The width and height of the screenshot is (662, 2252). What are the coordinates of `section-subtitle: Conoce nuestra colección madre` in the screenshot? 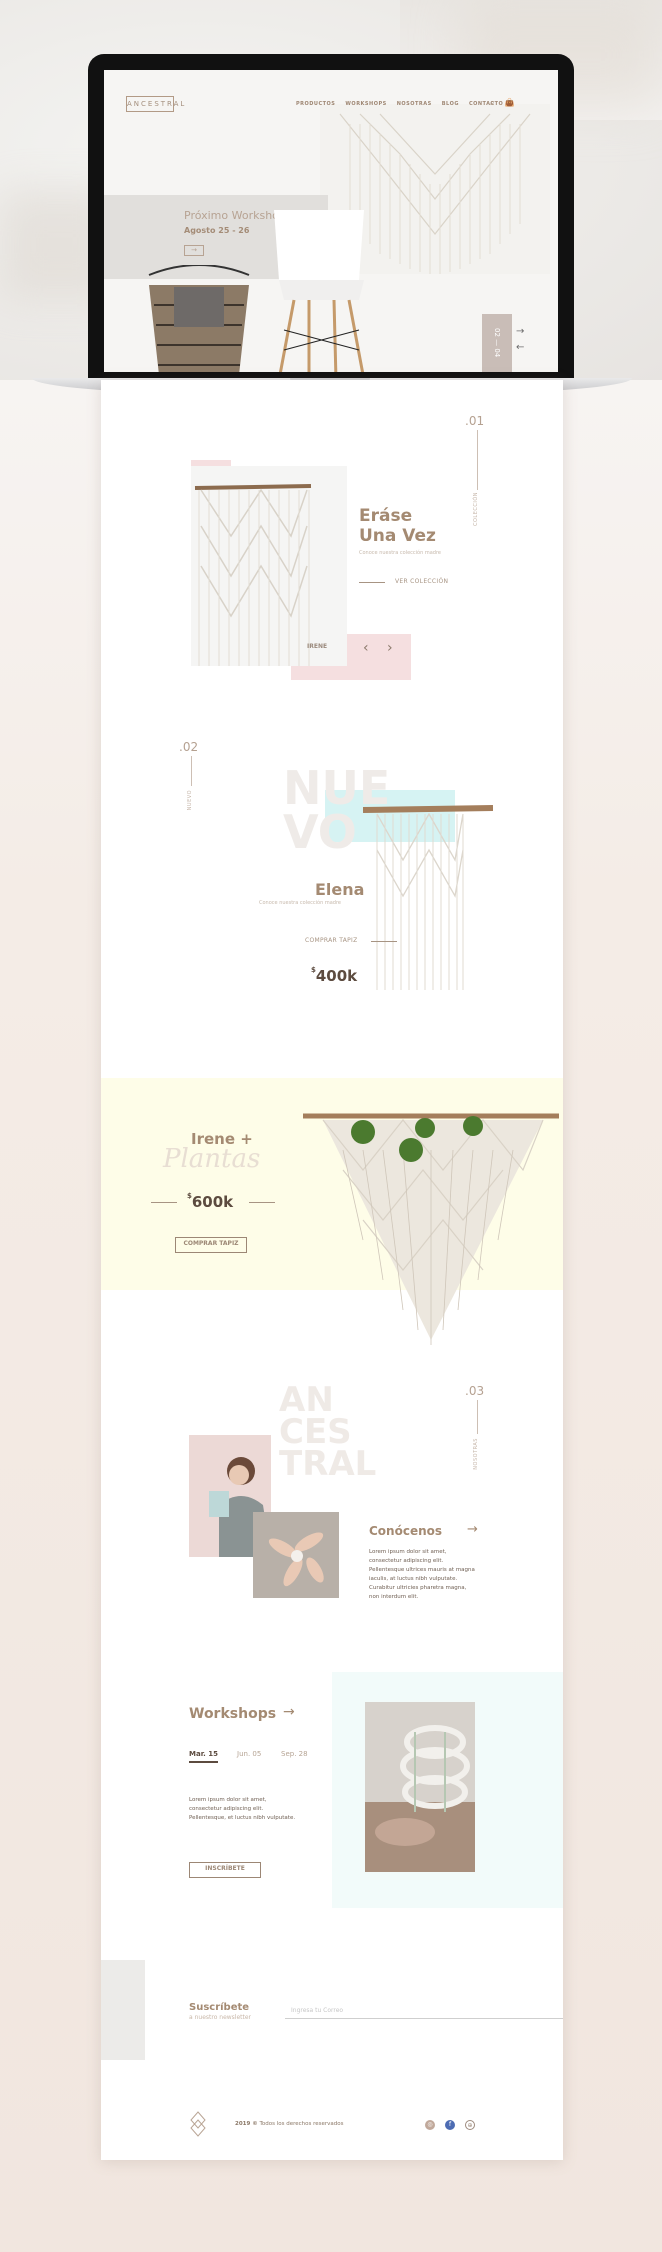 It's located at (400, 553).